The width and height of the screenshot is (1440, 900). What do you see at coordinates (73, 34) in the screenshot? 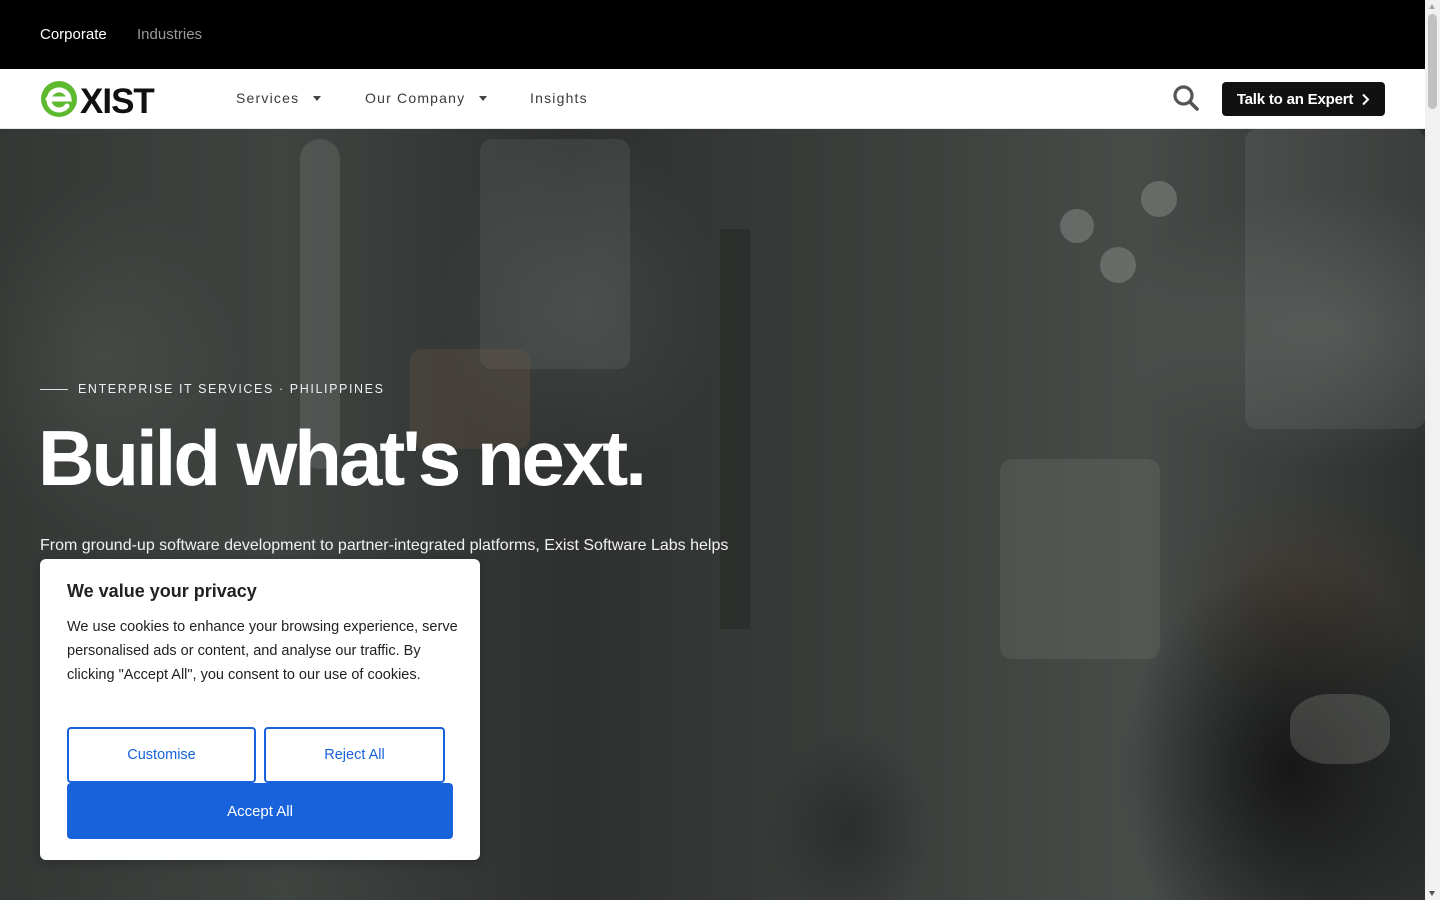
I see `corporate-link: Corporate` at bounding box center [73, 34].